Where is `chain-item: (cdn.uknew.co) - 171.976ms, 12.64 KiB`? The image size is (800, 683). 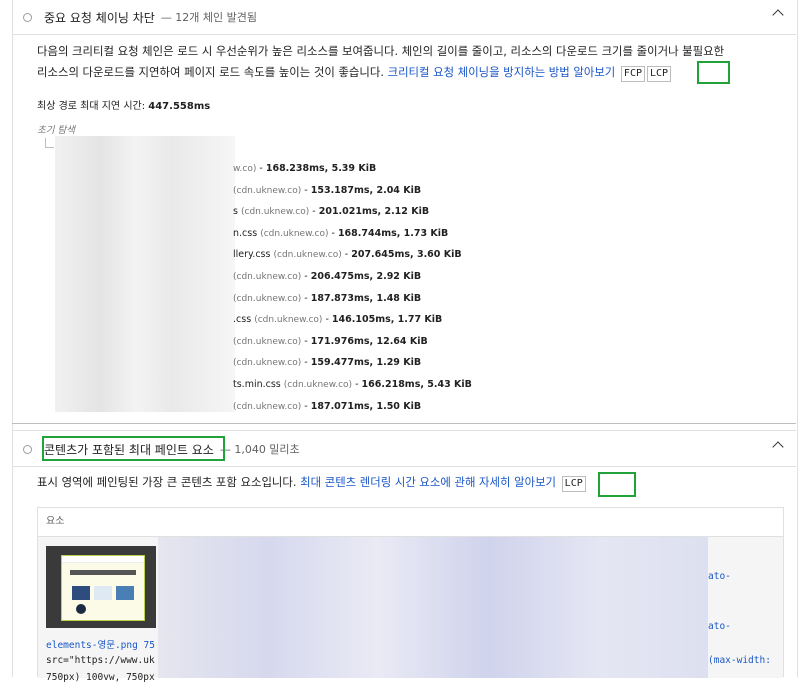
chain-item: (cdn.uknew.co) - 171.976ms, 12.64 KiB is located at coordinates (330, 341).